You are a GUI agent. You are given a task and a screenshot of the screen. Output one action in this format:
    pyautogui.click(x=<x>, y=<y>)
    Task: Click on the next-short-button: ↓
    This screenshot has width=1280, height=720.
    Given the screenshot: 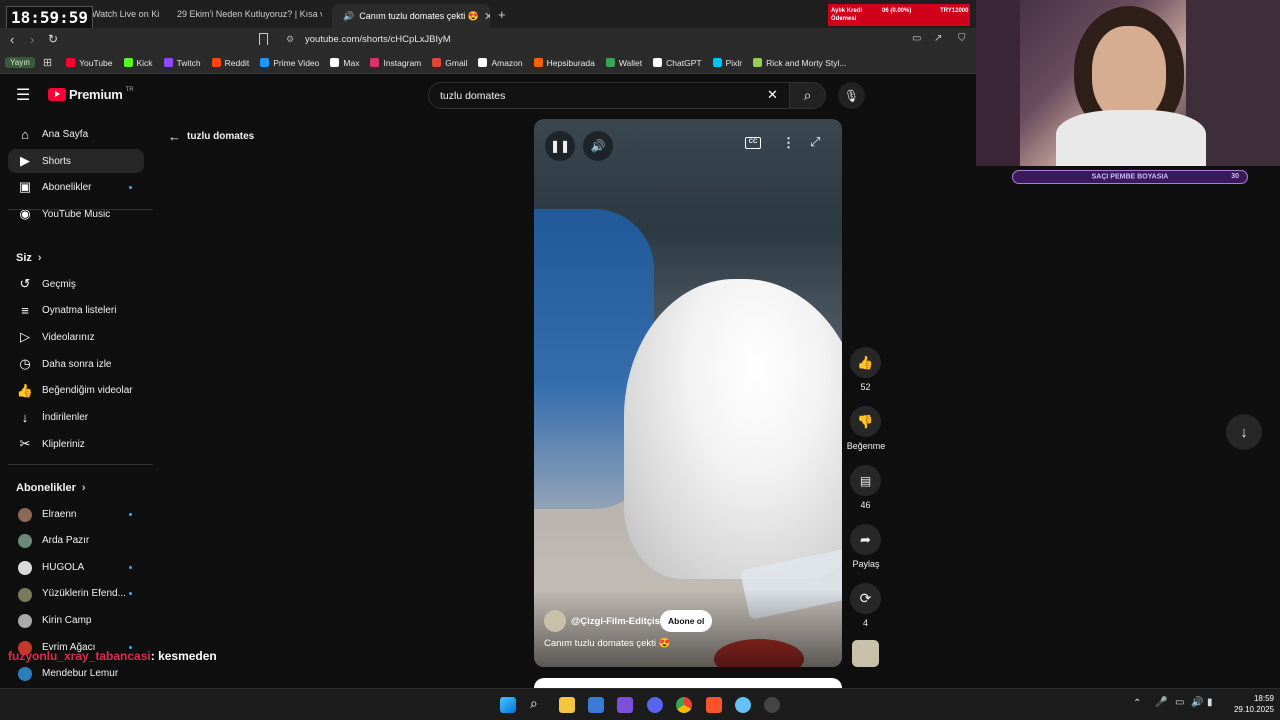 What is the action you would take?
    pyautogui.click(x=1244, y=432)
    